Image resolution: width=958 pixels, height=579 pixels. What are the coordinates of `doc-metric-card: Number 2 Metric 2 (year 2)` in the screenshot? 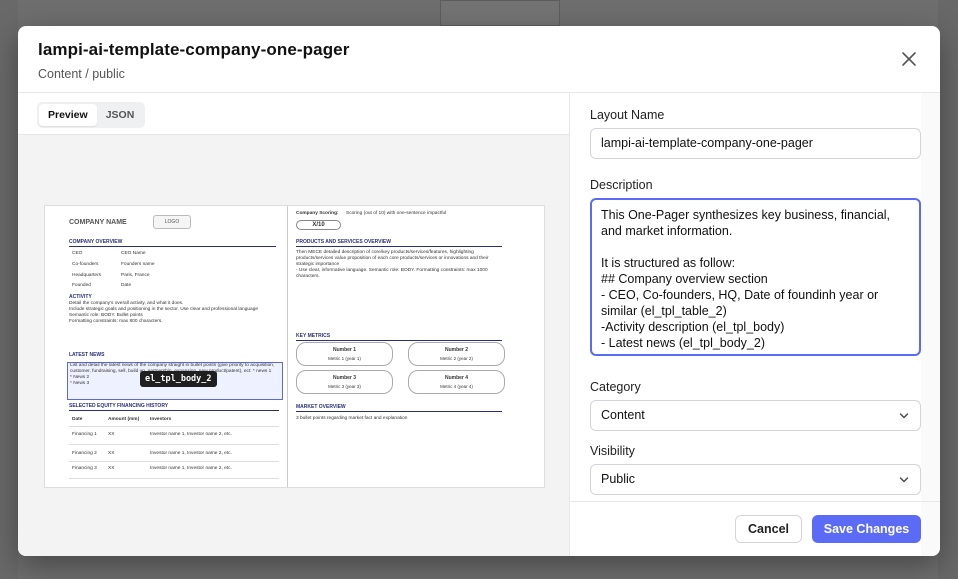 It's located at (456, 354).